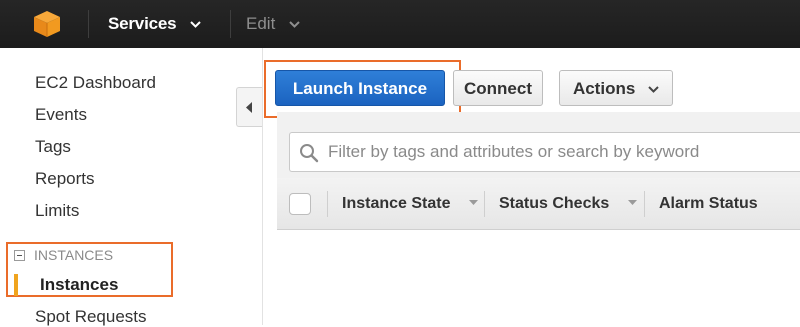  I want to click on sidebar-item-ec2-dashboard: EC2 Dashboard, so click(95, 83).